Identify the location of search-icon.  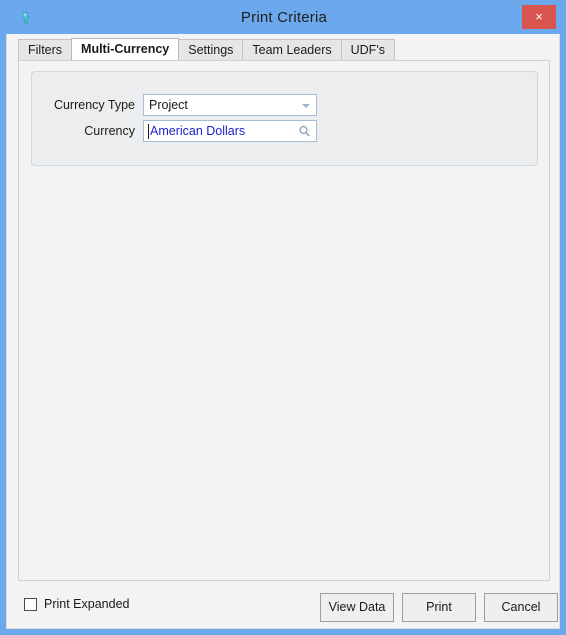
(304, 131).